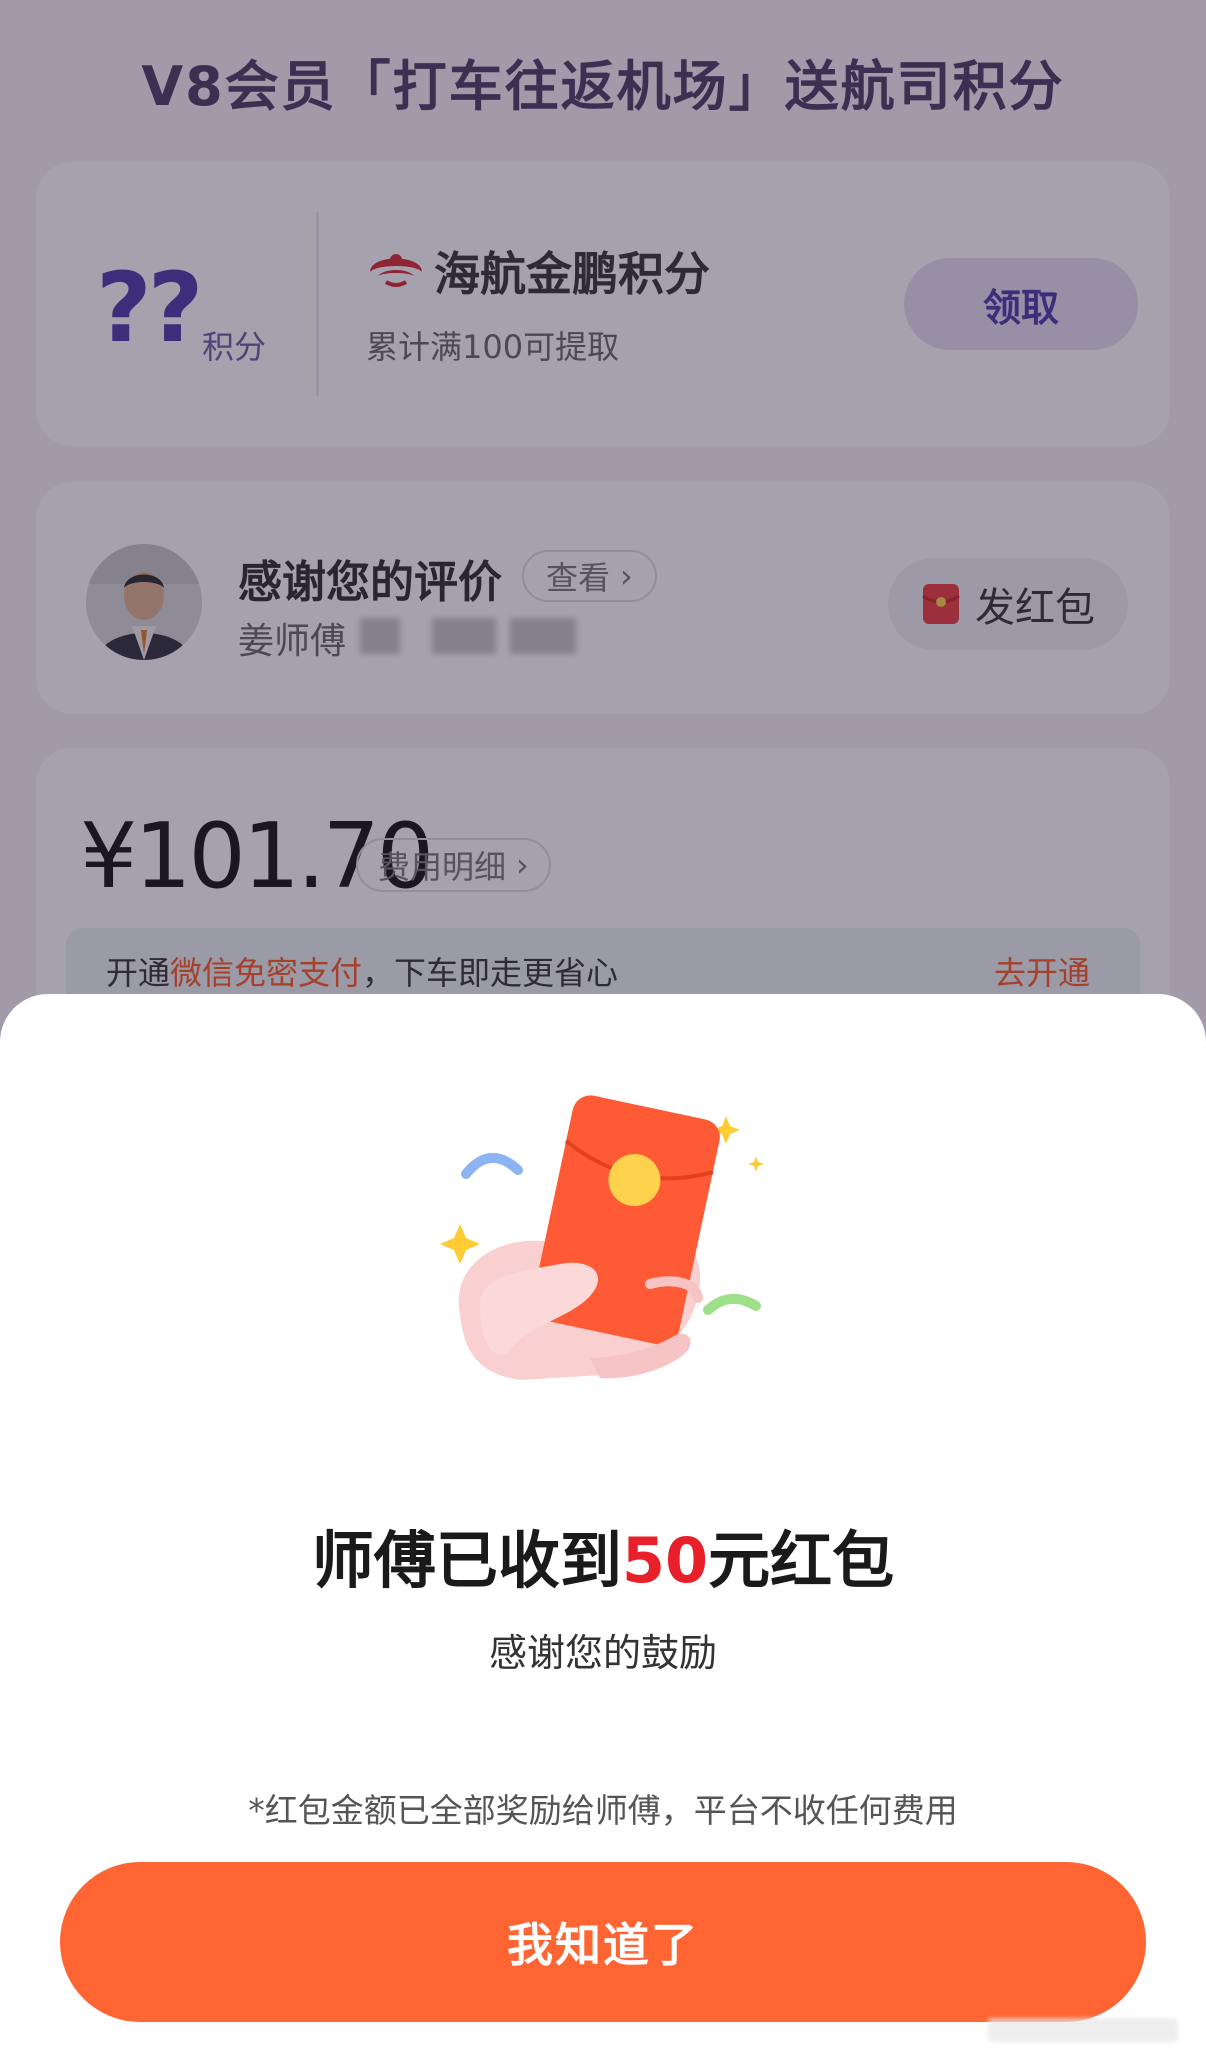 This screenshot has height=2055, width=1206. Describe the element at coordinates (603, 1942) in the screenshot. I see `confirm-button: 我知道了` at that location.